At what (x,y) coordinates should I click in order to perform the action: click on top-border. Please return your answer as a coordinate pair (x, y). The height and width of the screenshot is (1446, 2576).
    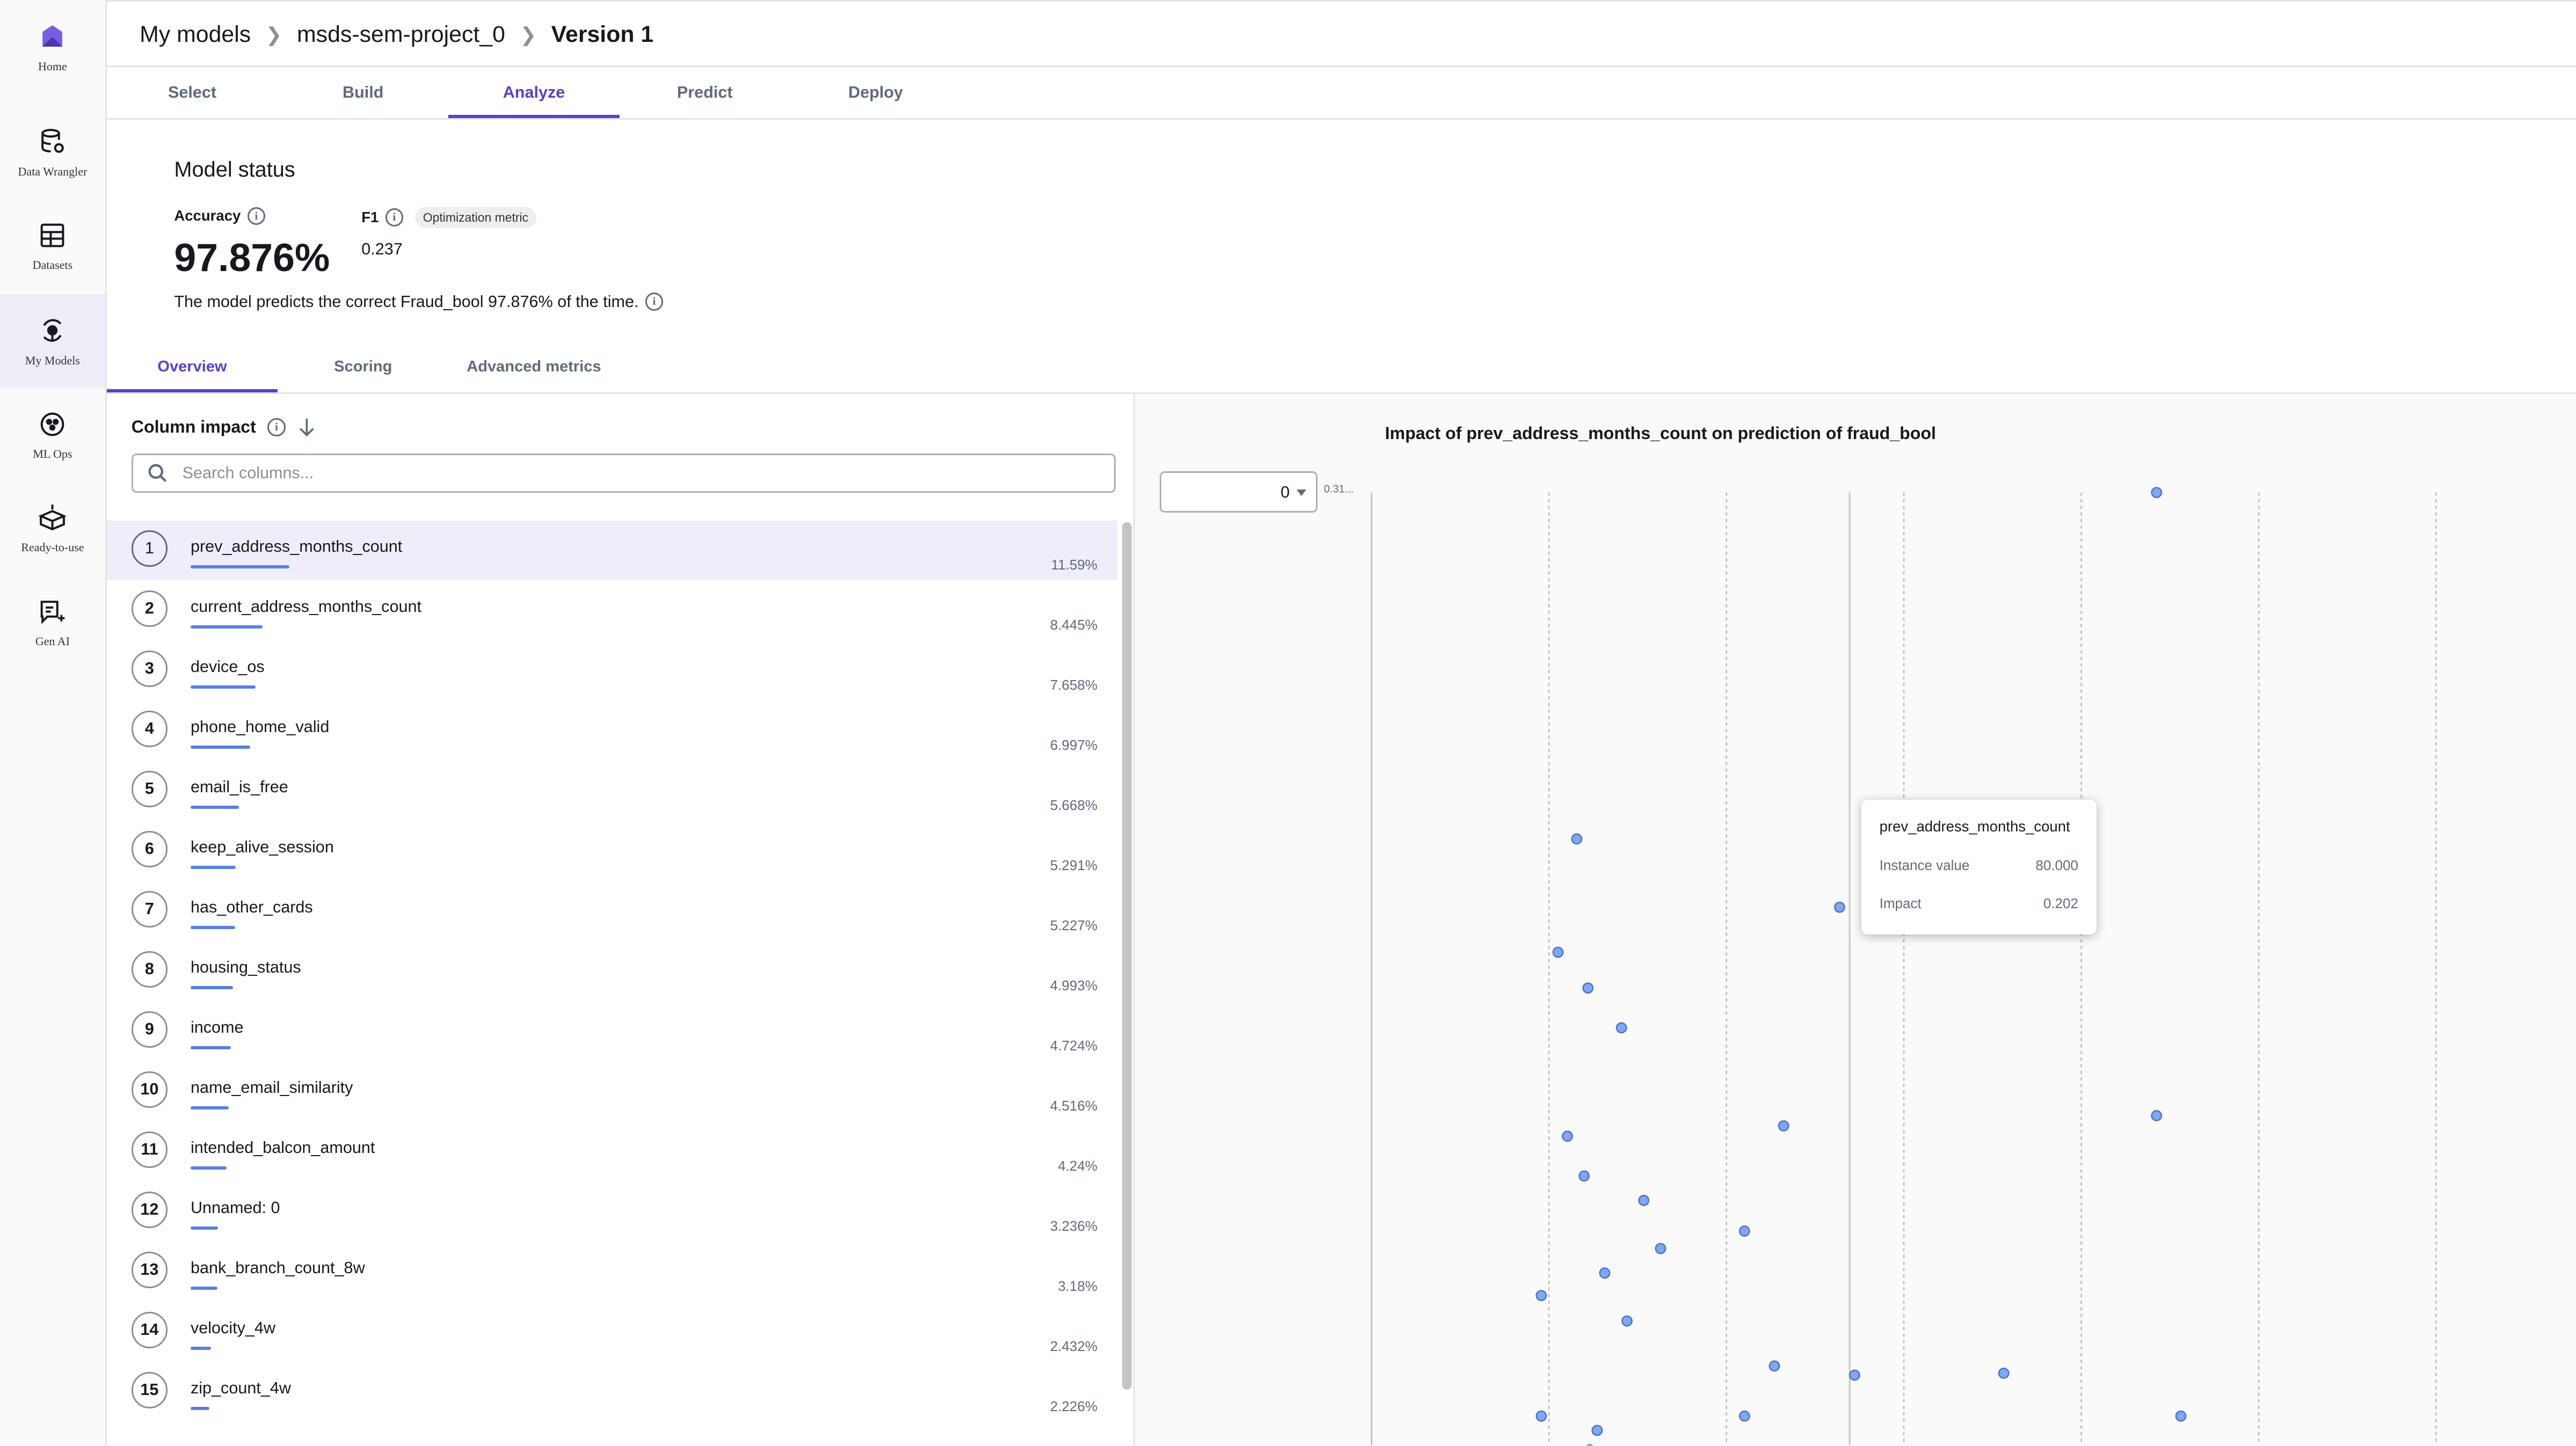
    Looking at the image, I should click on (1341, 1).